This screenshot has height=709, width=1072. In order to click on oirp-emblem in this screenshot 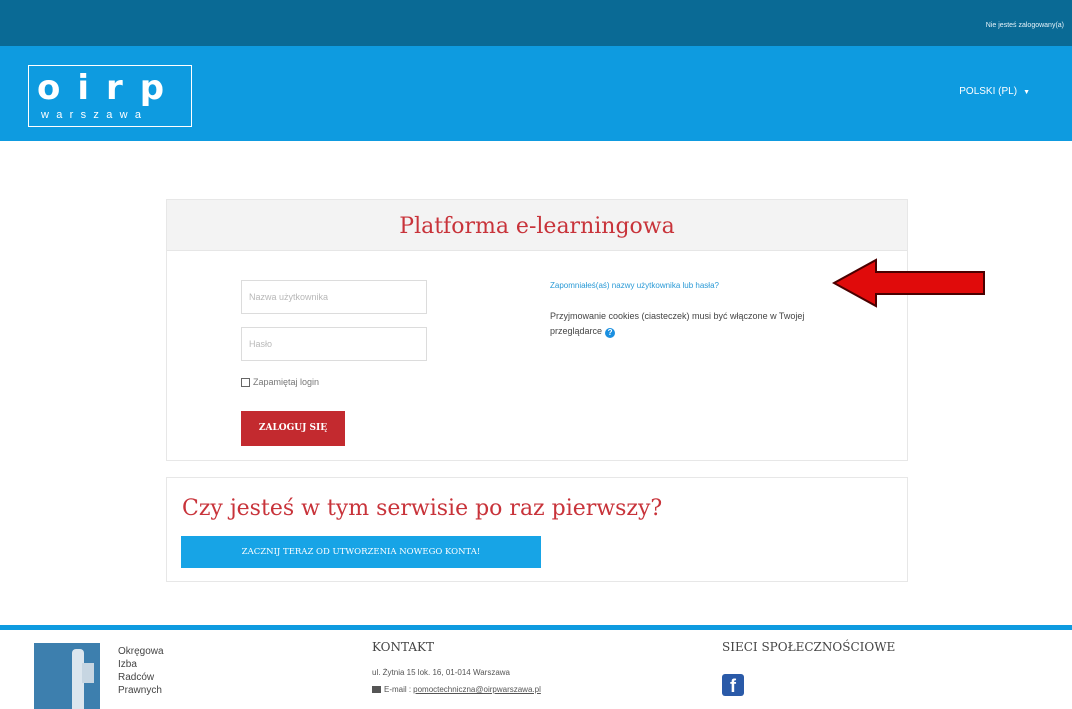, I will do `click(67, 676)`.